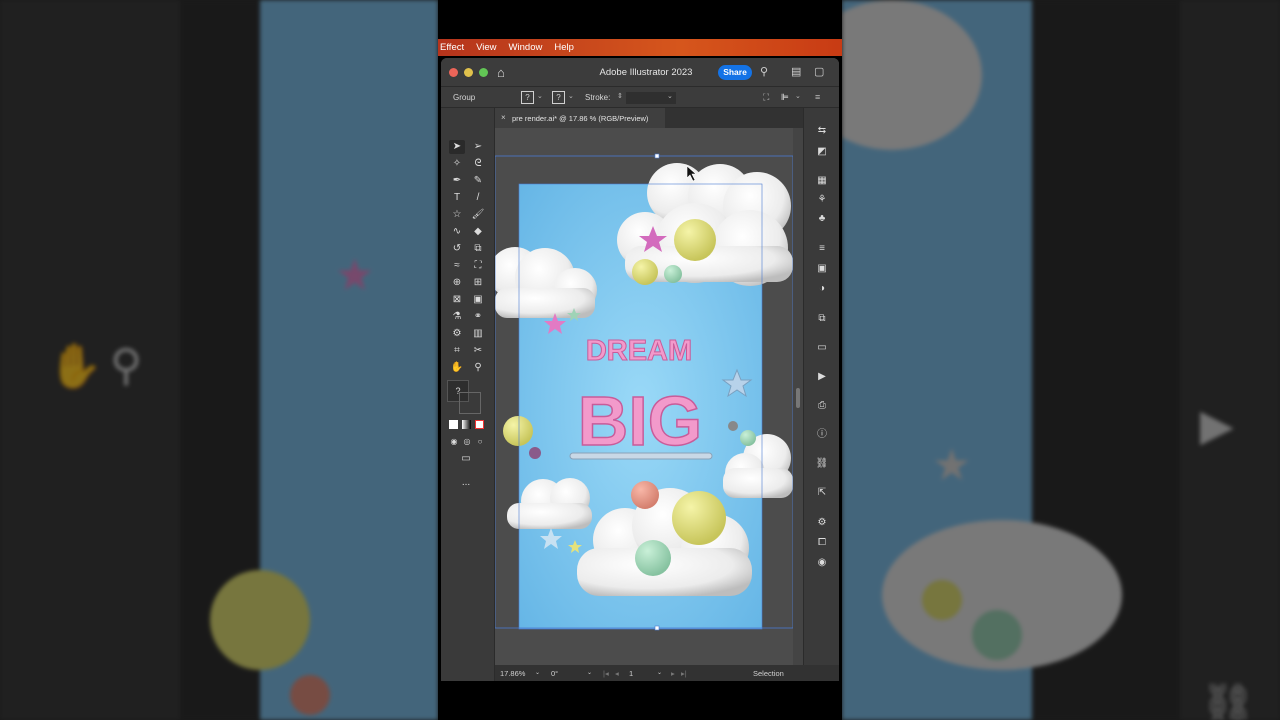 This screenshot has height=720, width=1280. Describe the element at coordinates (653, 558) in the screenshot. I see `ball-green-bottom` at that location.